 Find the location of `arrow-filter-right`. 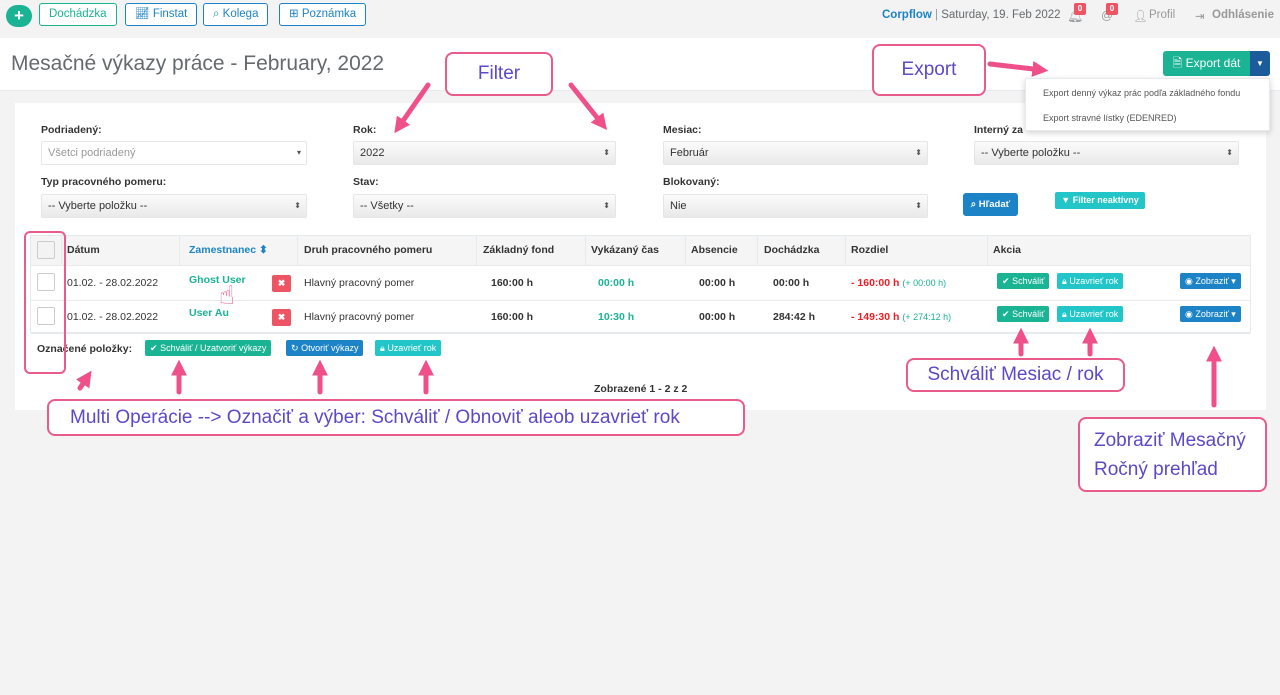

arrow-filter-right is located at coordinates (587, 106).